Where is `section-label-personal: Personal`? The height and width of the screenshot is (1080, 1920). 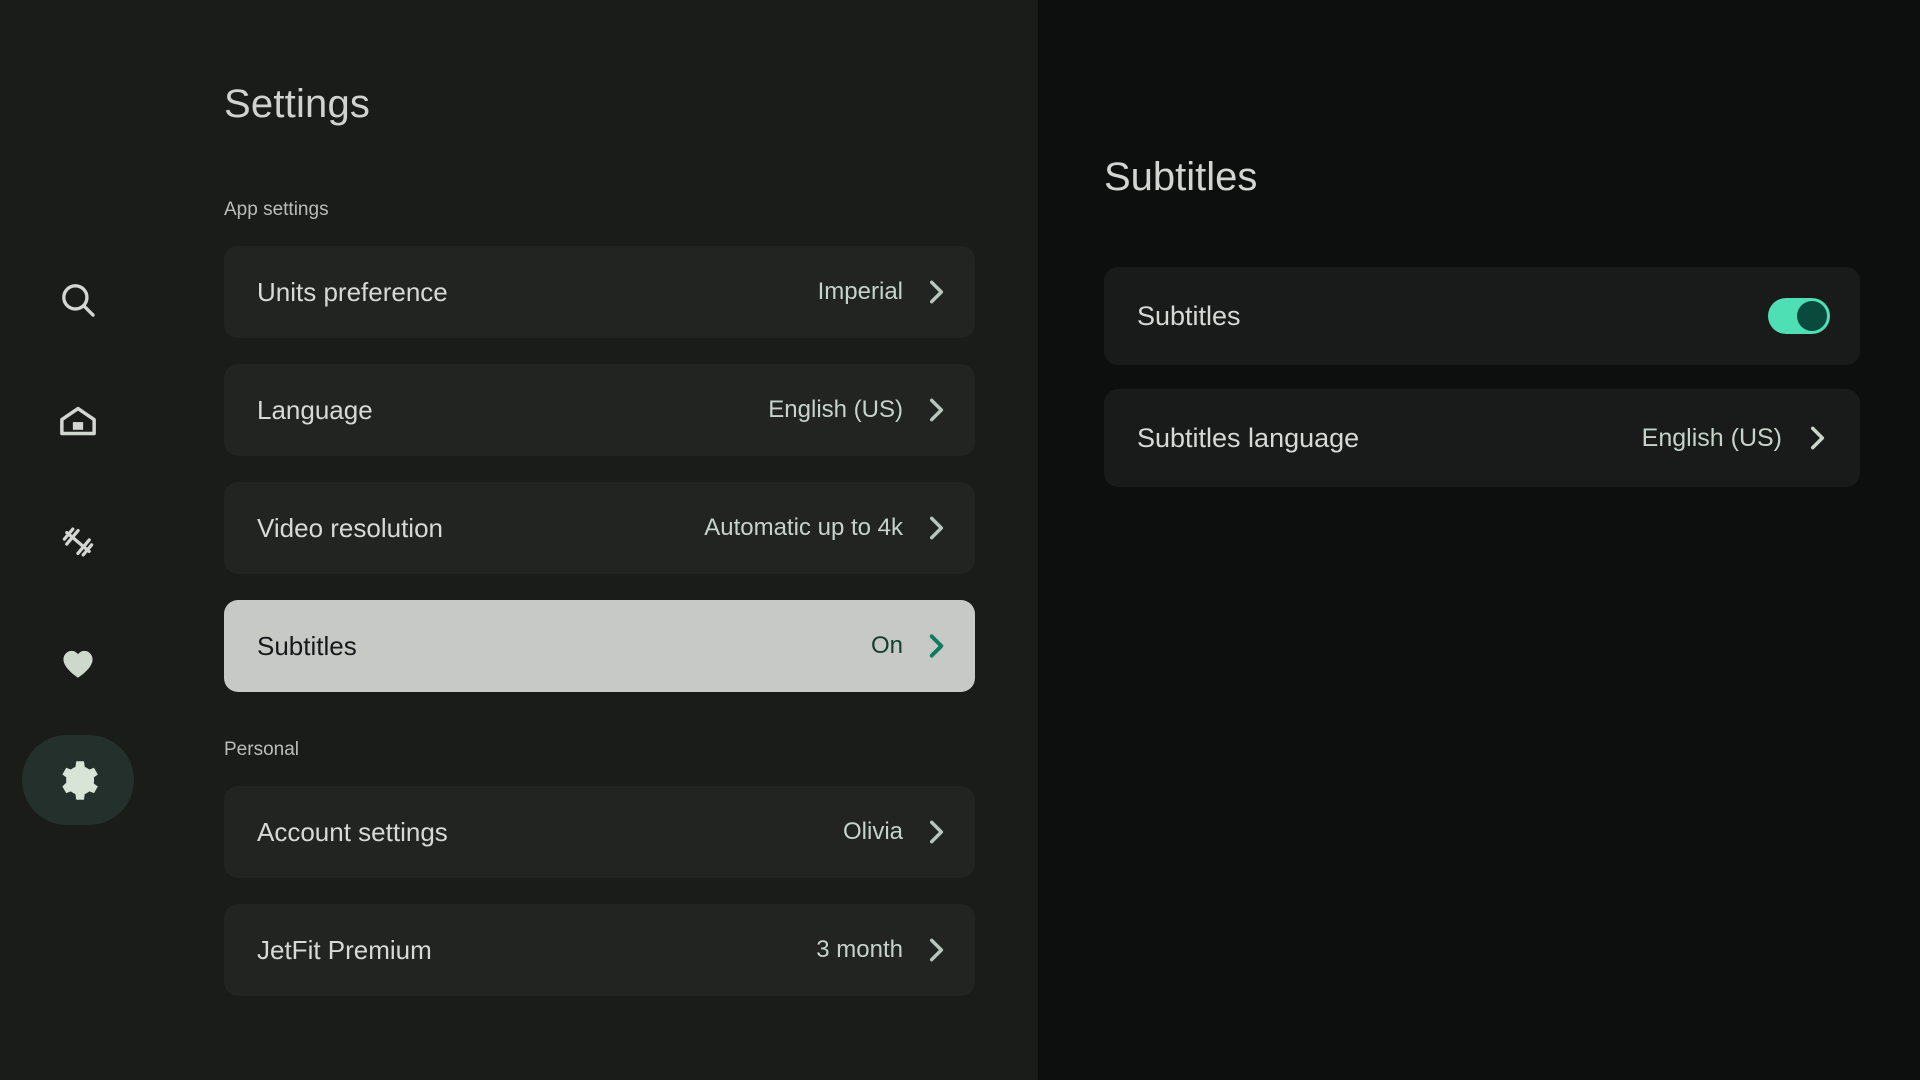 section-label-personal: Personal is located at coordinates (261, 749).